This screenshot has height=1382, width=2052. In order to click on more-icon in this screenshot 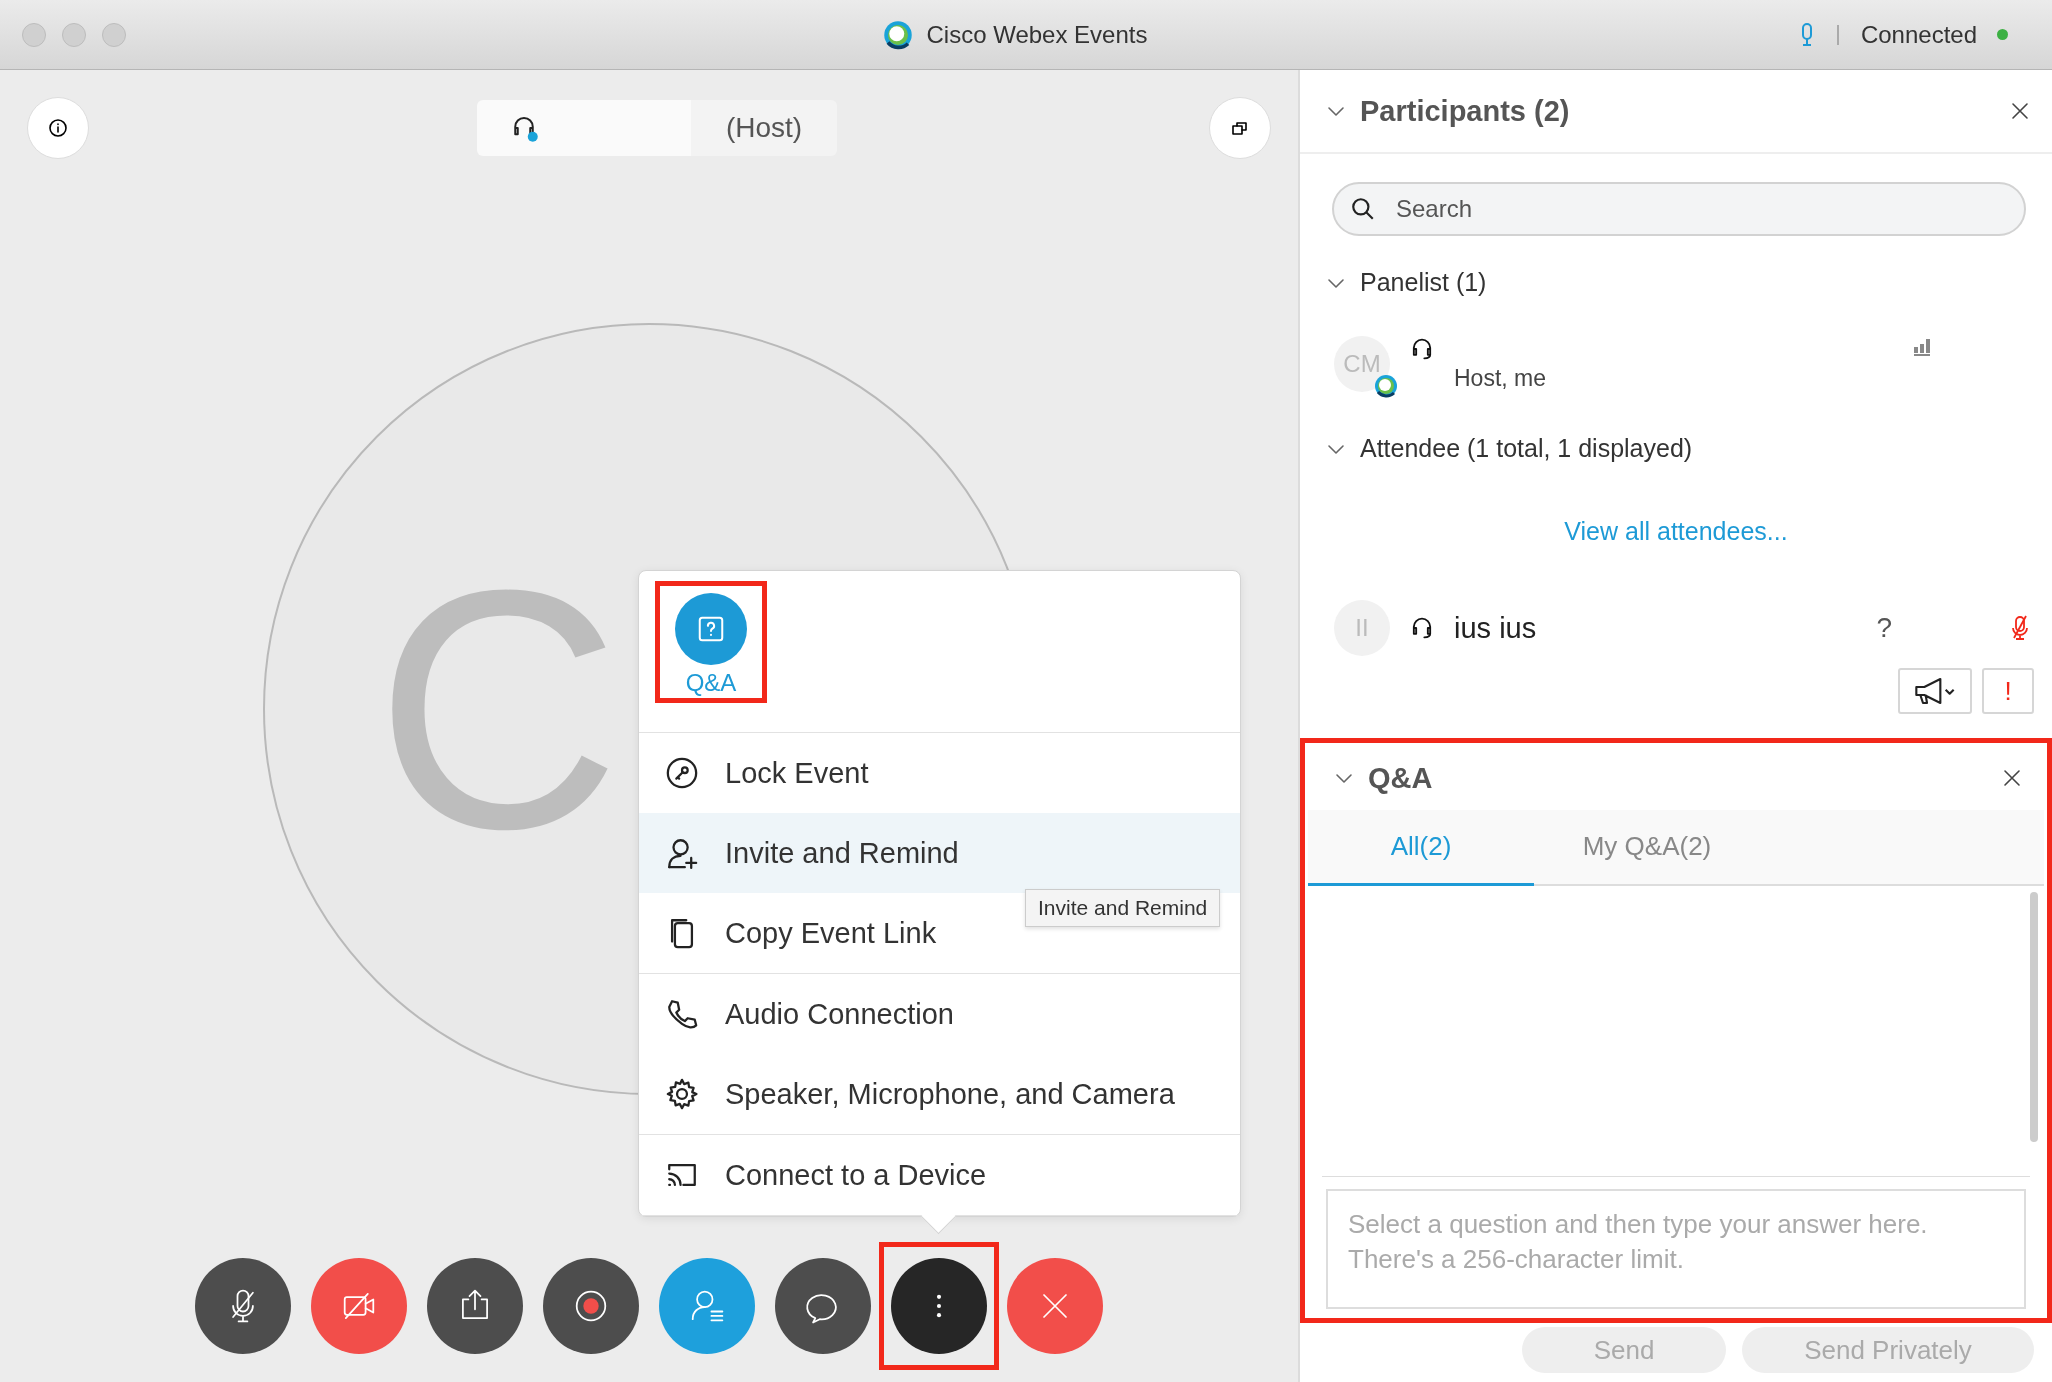, I will do `click(939, 1306)`.